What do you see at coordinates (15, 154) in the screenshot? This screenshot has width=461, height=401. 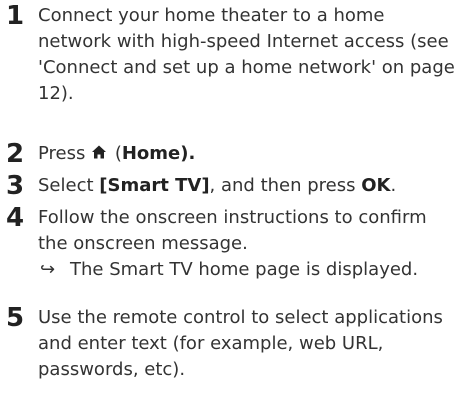 I see `step-number: 2` at bounding box center [15, 154].